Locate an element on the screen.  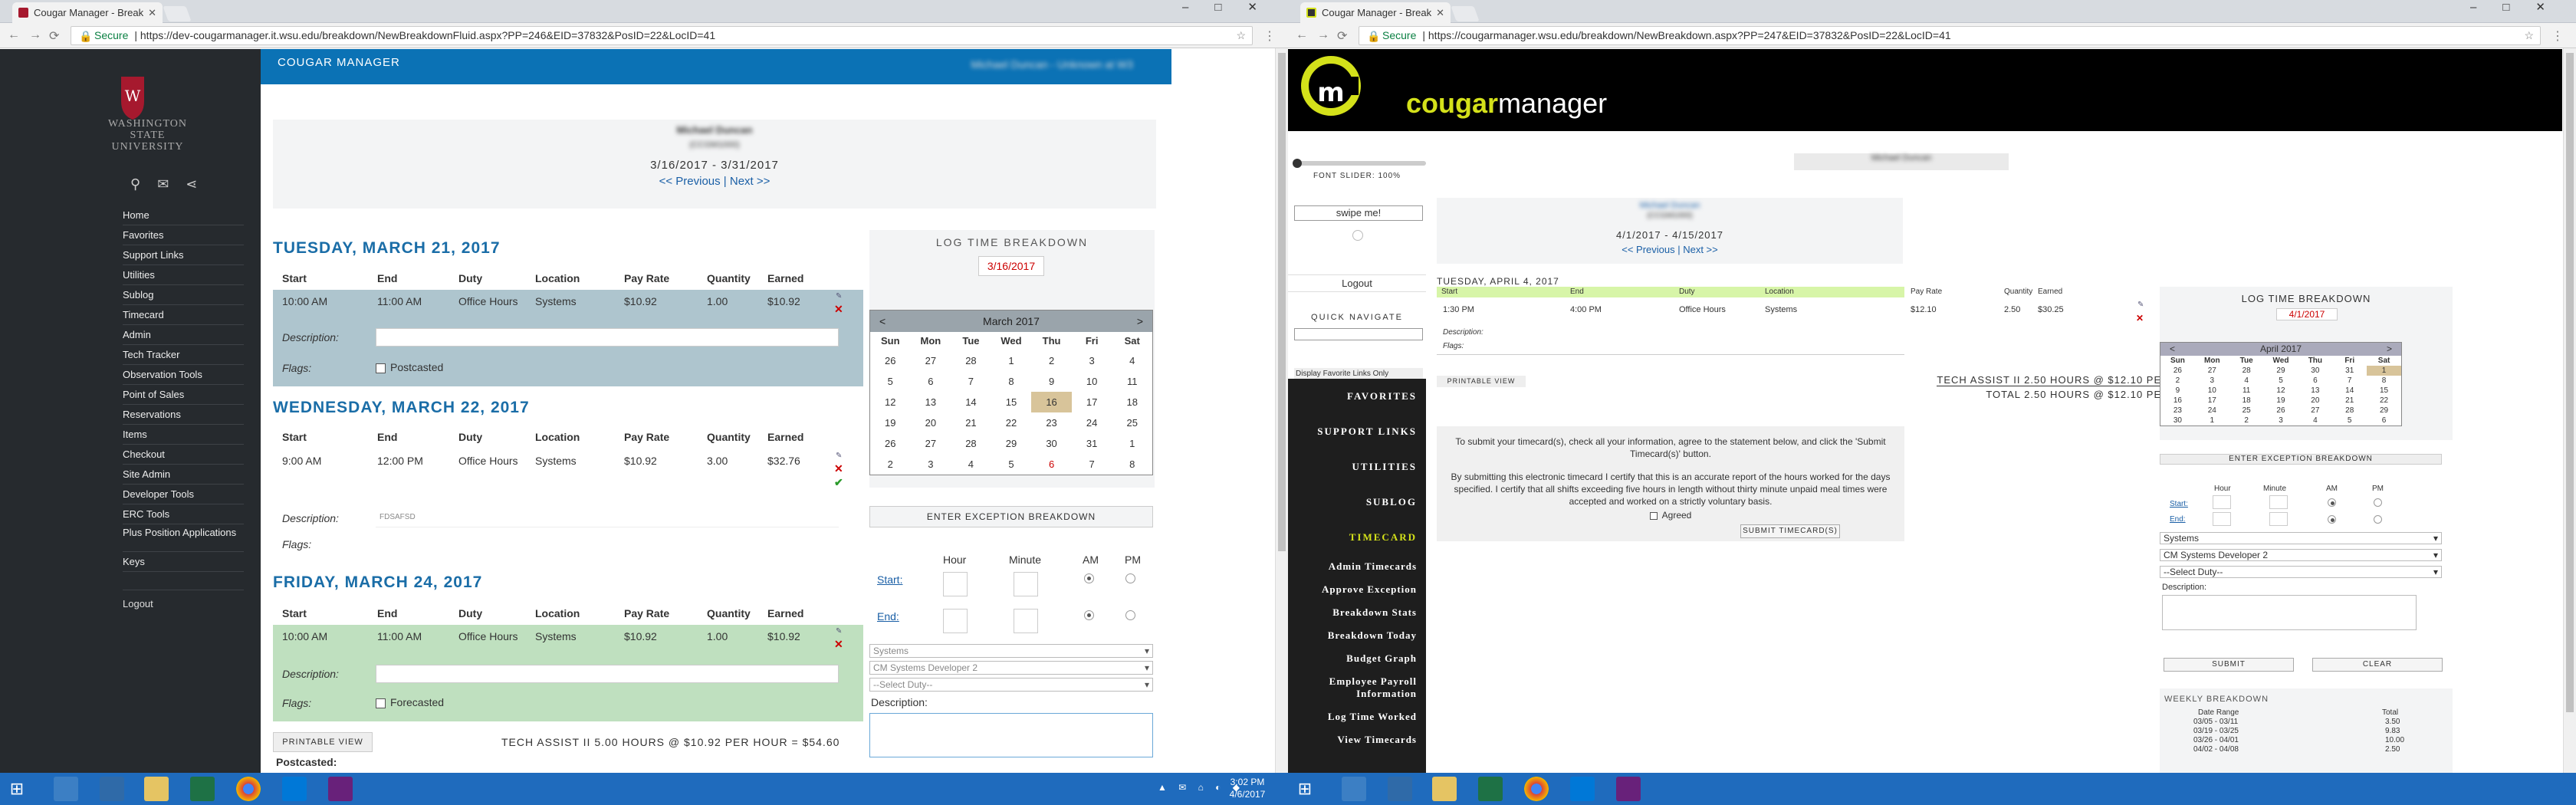
calendar-day: 18 is located at coordinates (2247, 401).